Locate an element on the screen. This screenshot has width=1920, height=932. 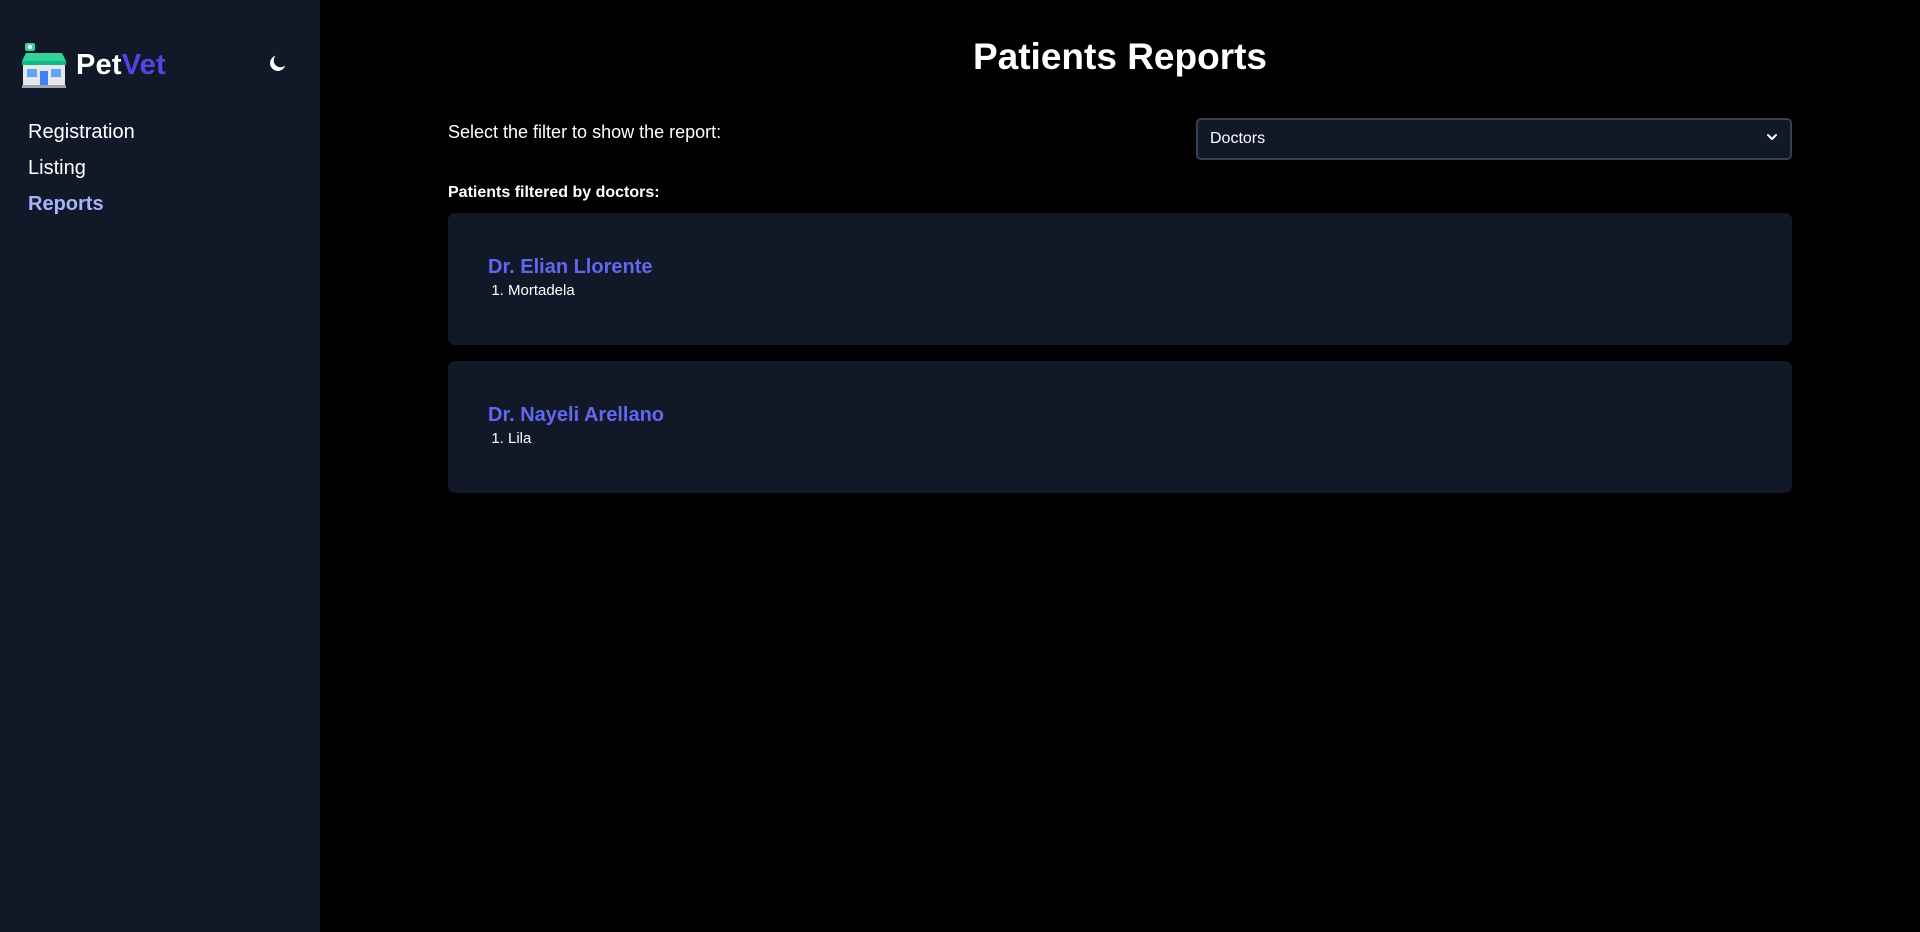
filter-label: Select the filter to show the report: is located at coordinates (585, 132).